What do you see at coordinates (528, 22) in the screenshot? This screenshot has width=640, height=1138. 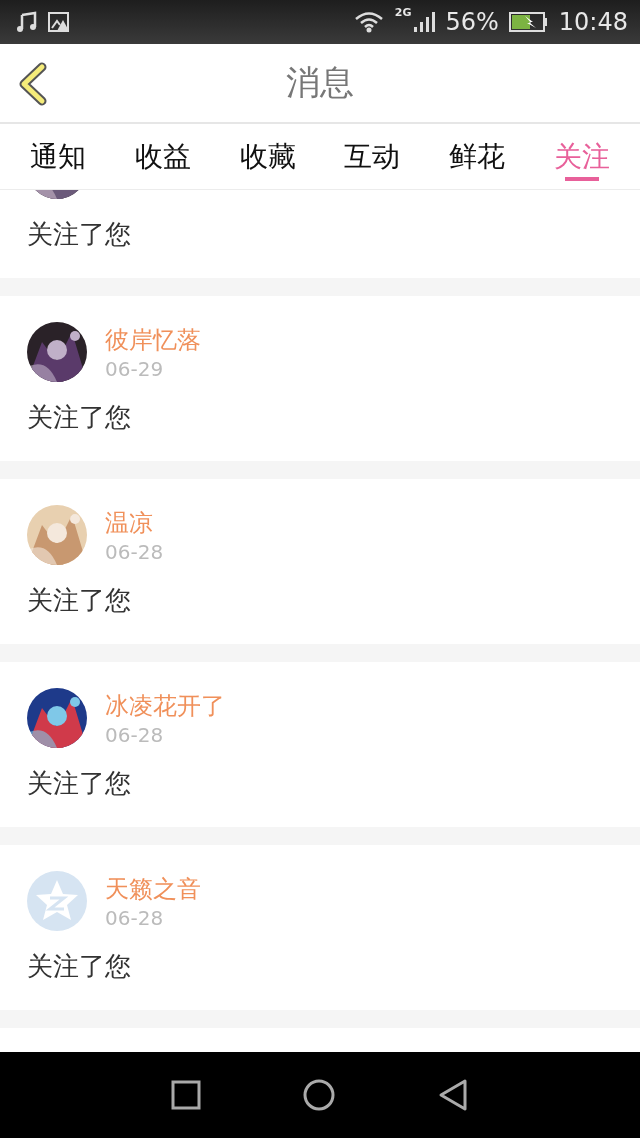 I see `battery-charging-icon` at bounding box center [528, 22].